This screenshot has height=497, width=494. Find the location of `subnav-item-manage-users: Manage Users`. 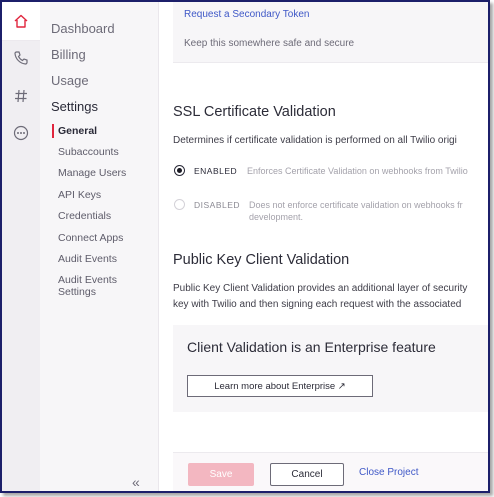

subnav-item-manage-users: Manage Users is located at coordinates (92, 173).